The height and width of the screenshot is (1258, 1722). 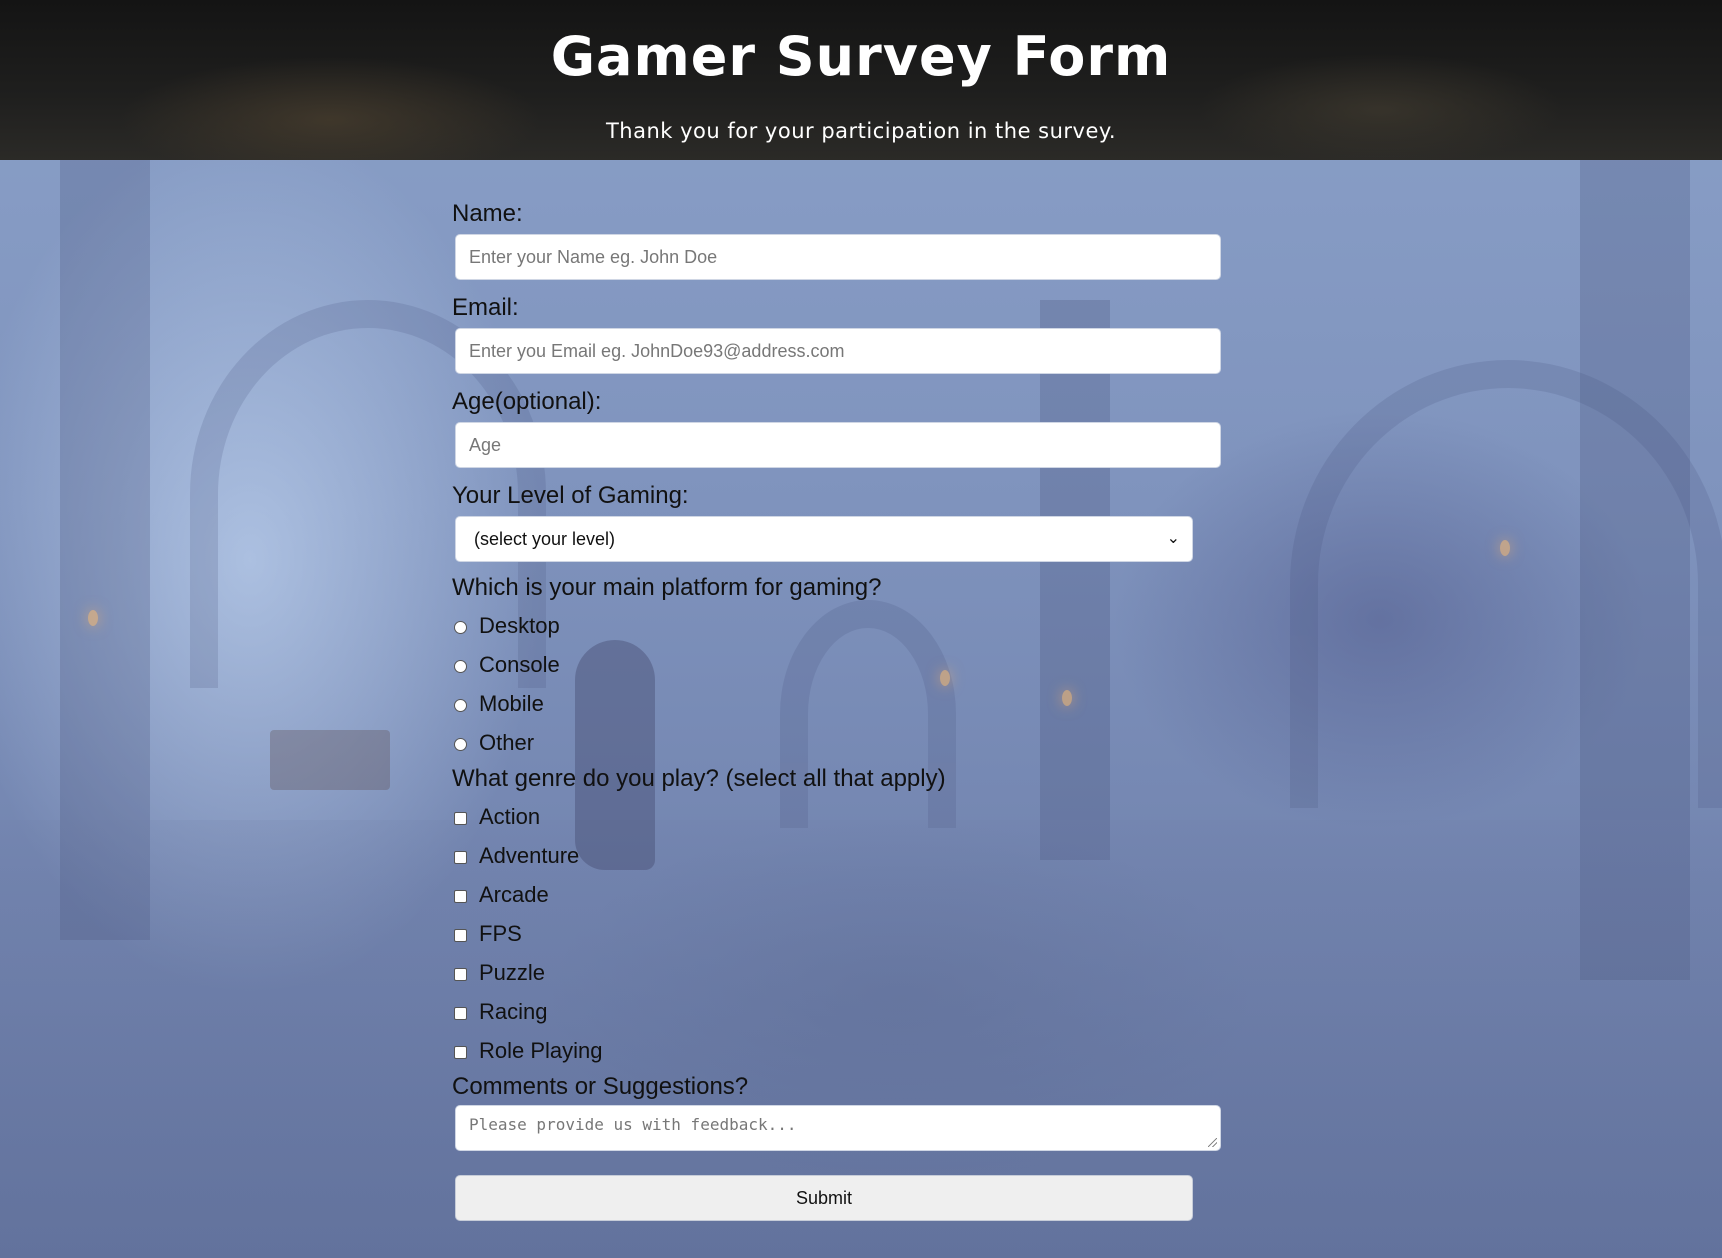 I want to click on radio-label: Mobile, so click(x=511, y=703).